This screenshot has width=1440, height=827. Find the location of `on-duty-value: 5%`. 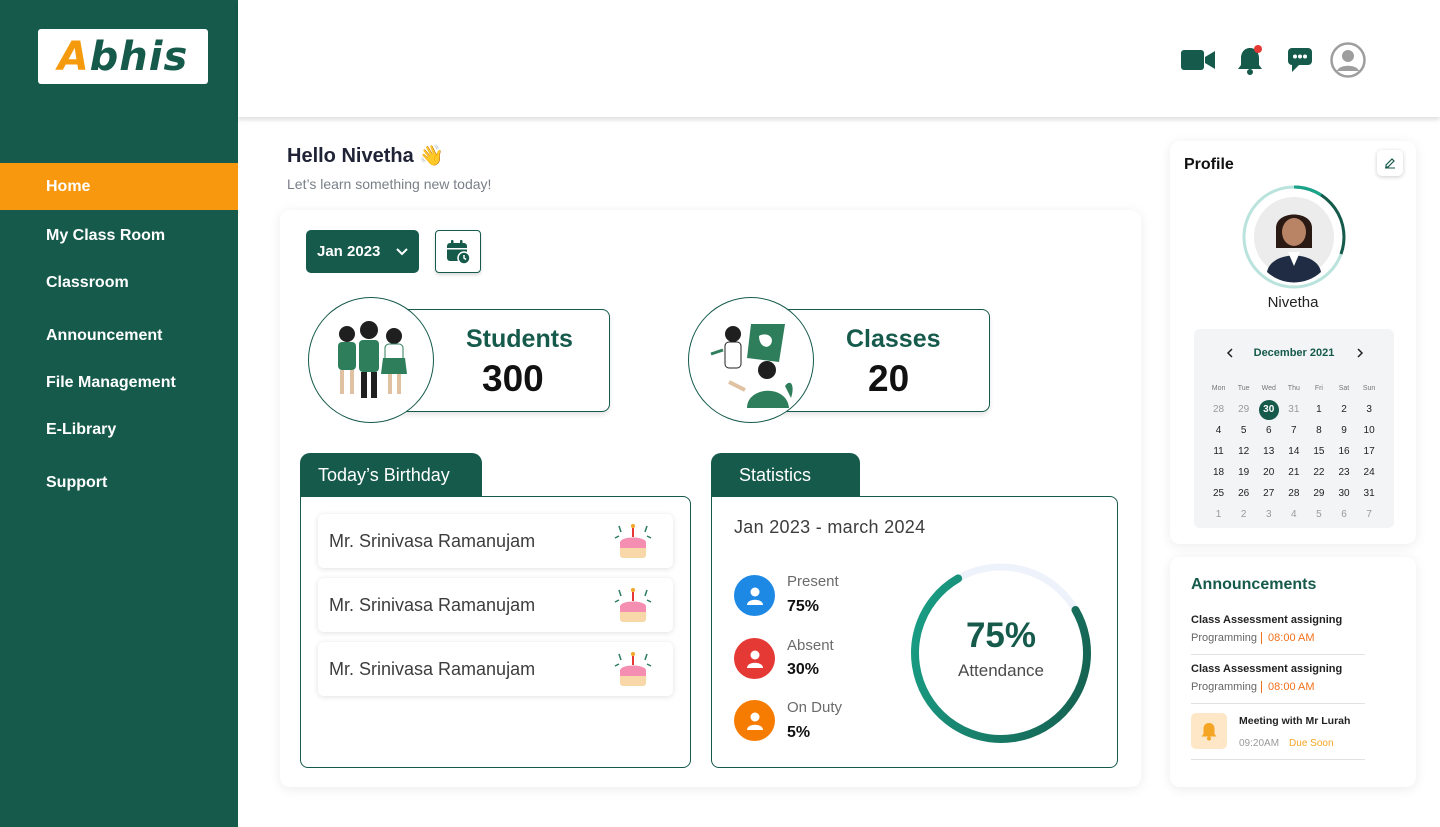

on-duty-value: 5% is located at coordinates (799, 732).